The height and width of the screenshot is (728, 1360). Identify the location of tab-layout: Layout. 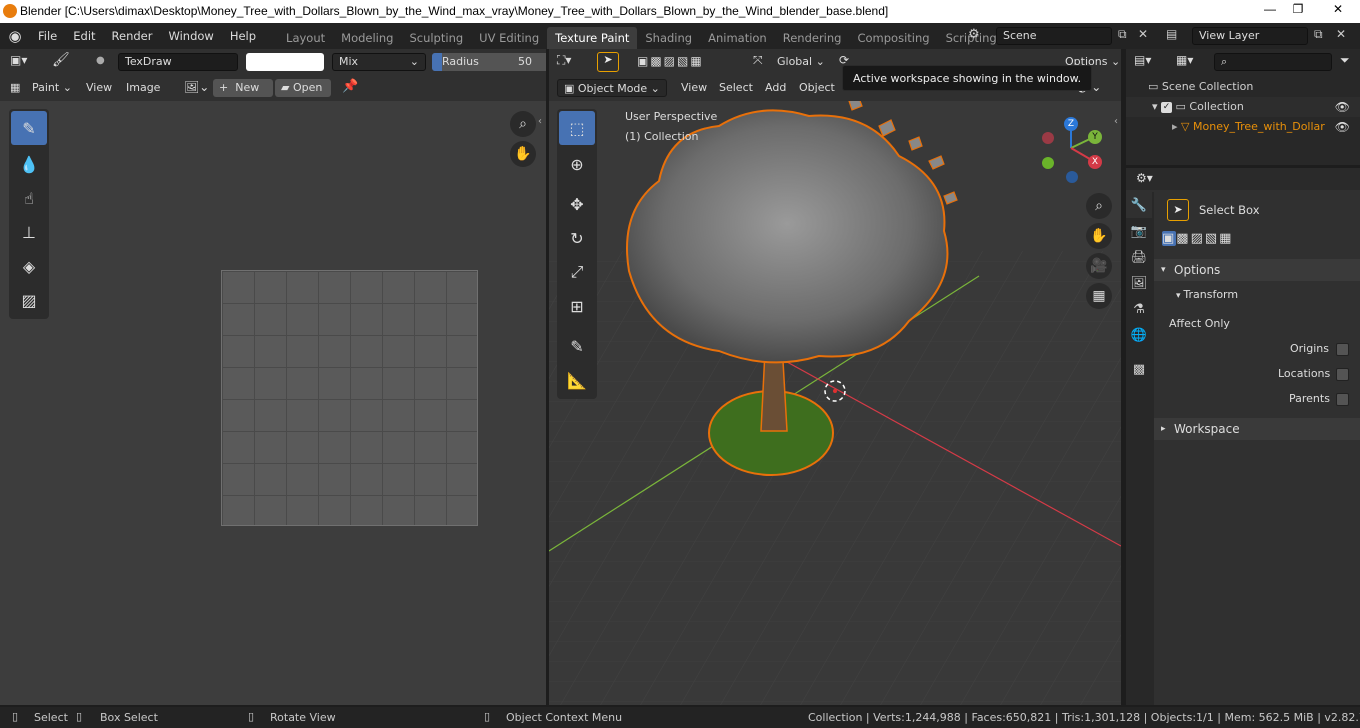
(305, 38).